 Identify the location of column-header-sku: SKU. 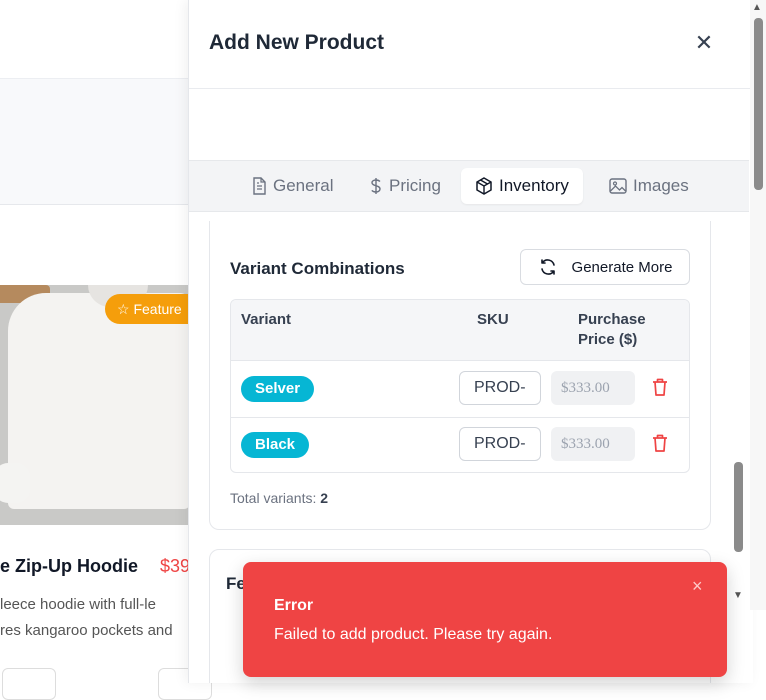
(493, 319).